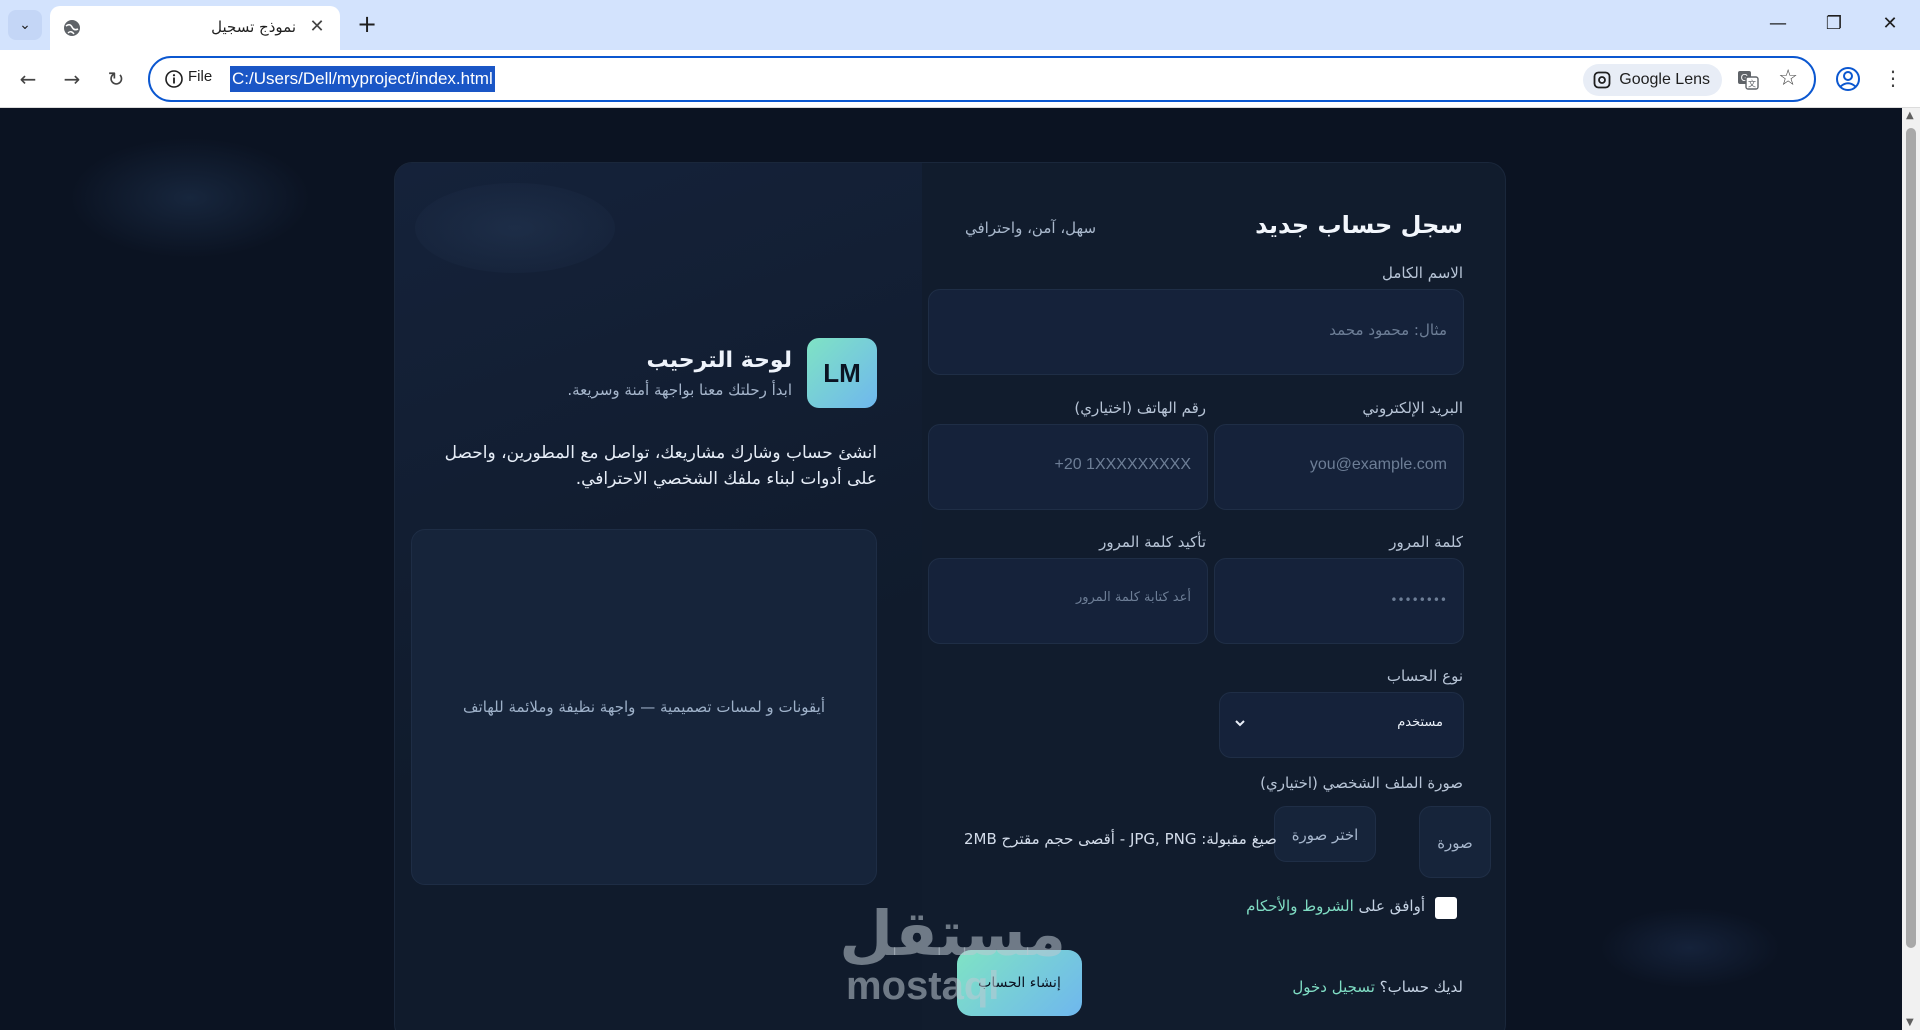 This screenshot has height=1030, width=1920. I want to click on login-link: تسجيل دخول, so click(1333, 987).